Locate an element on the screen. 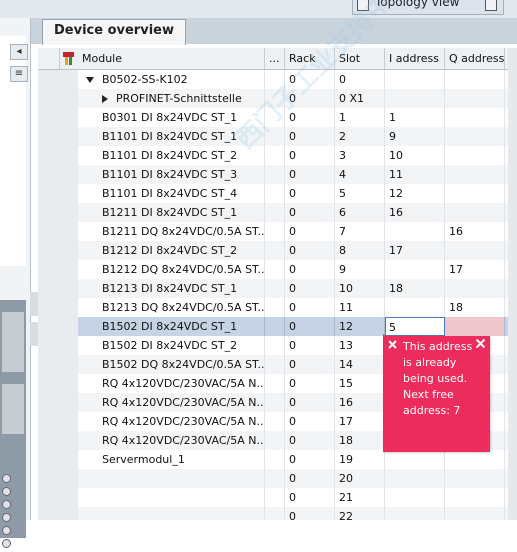  header-q-address: Q address is located at coordinates (475, 58).